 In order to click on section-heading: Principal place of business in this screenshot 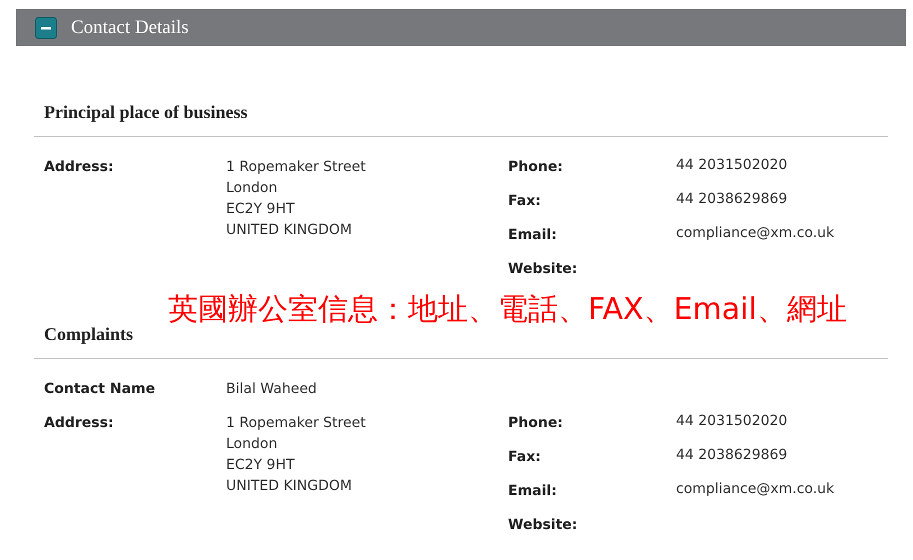, I will do `click(461, 118)`.